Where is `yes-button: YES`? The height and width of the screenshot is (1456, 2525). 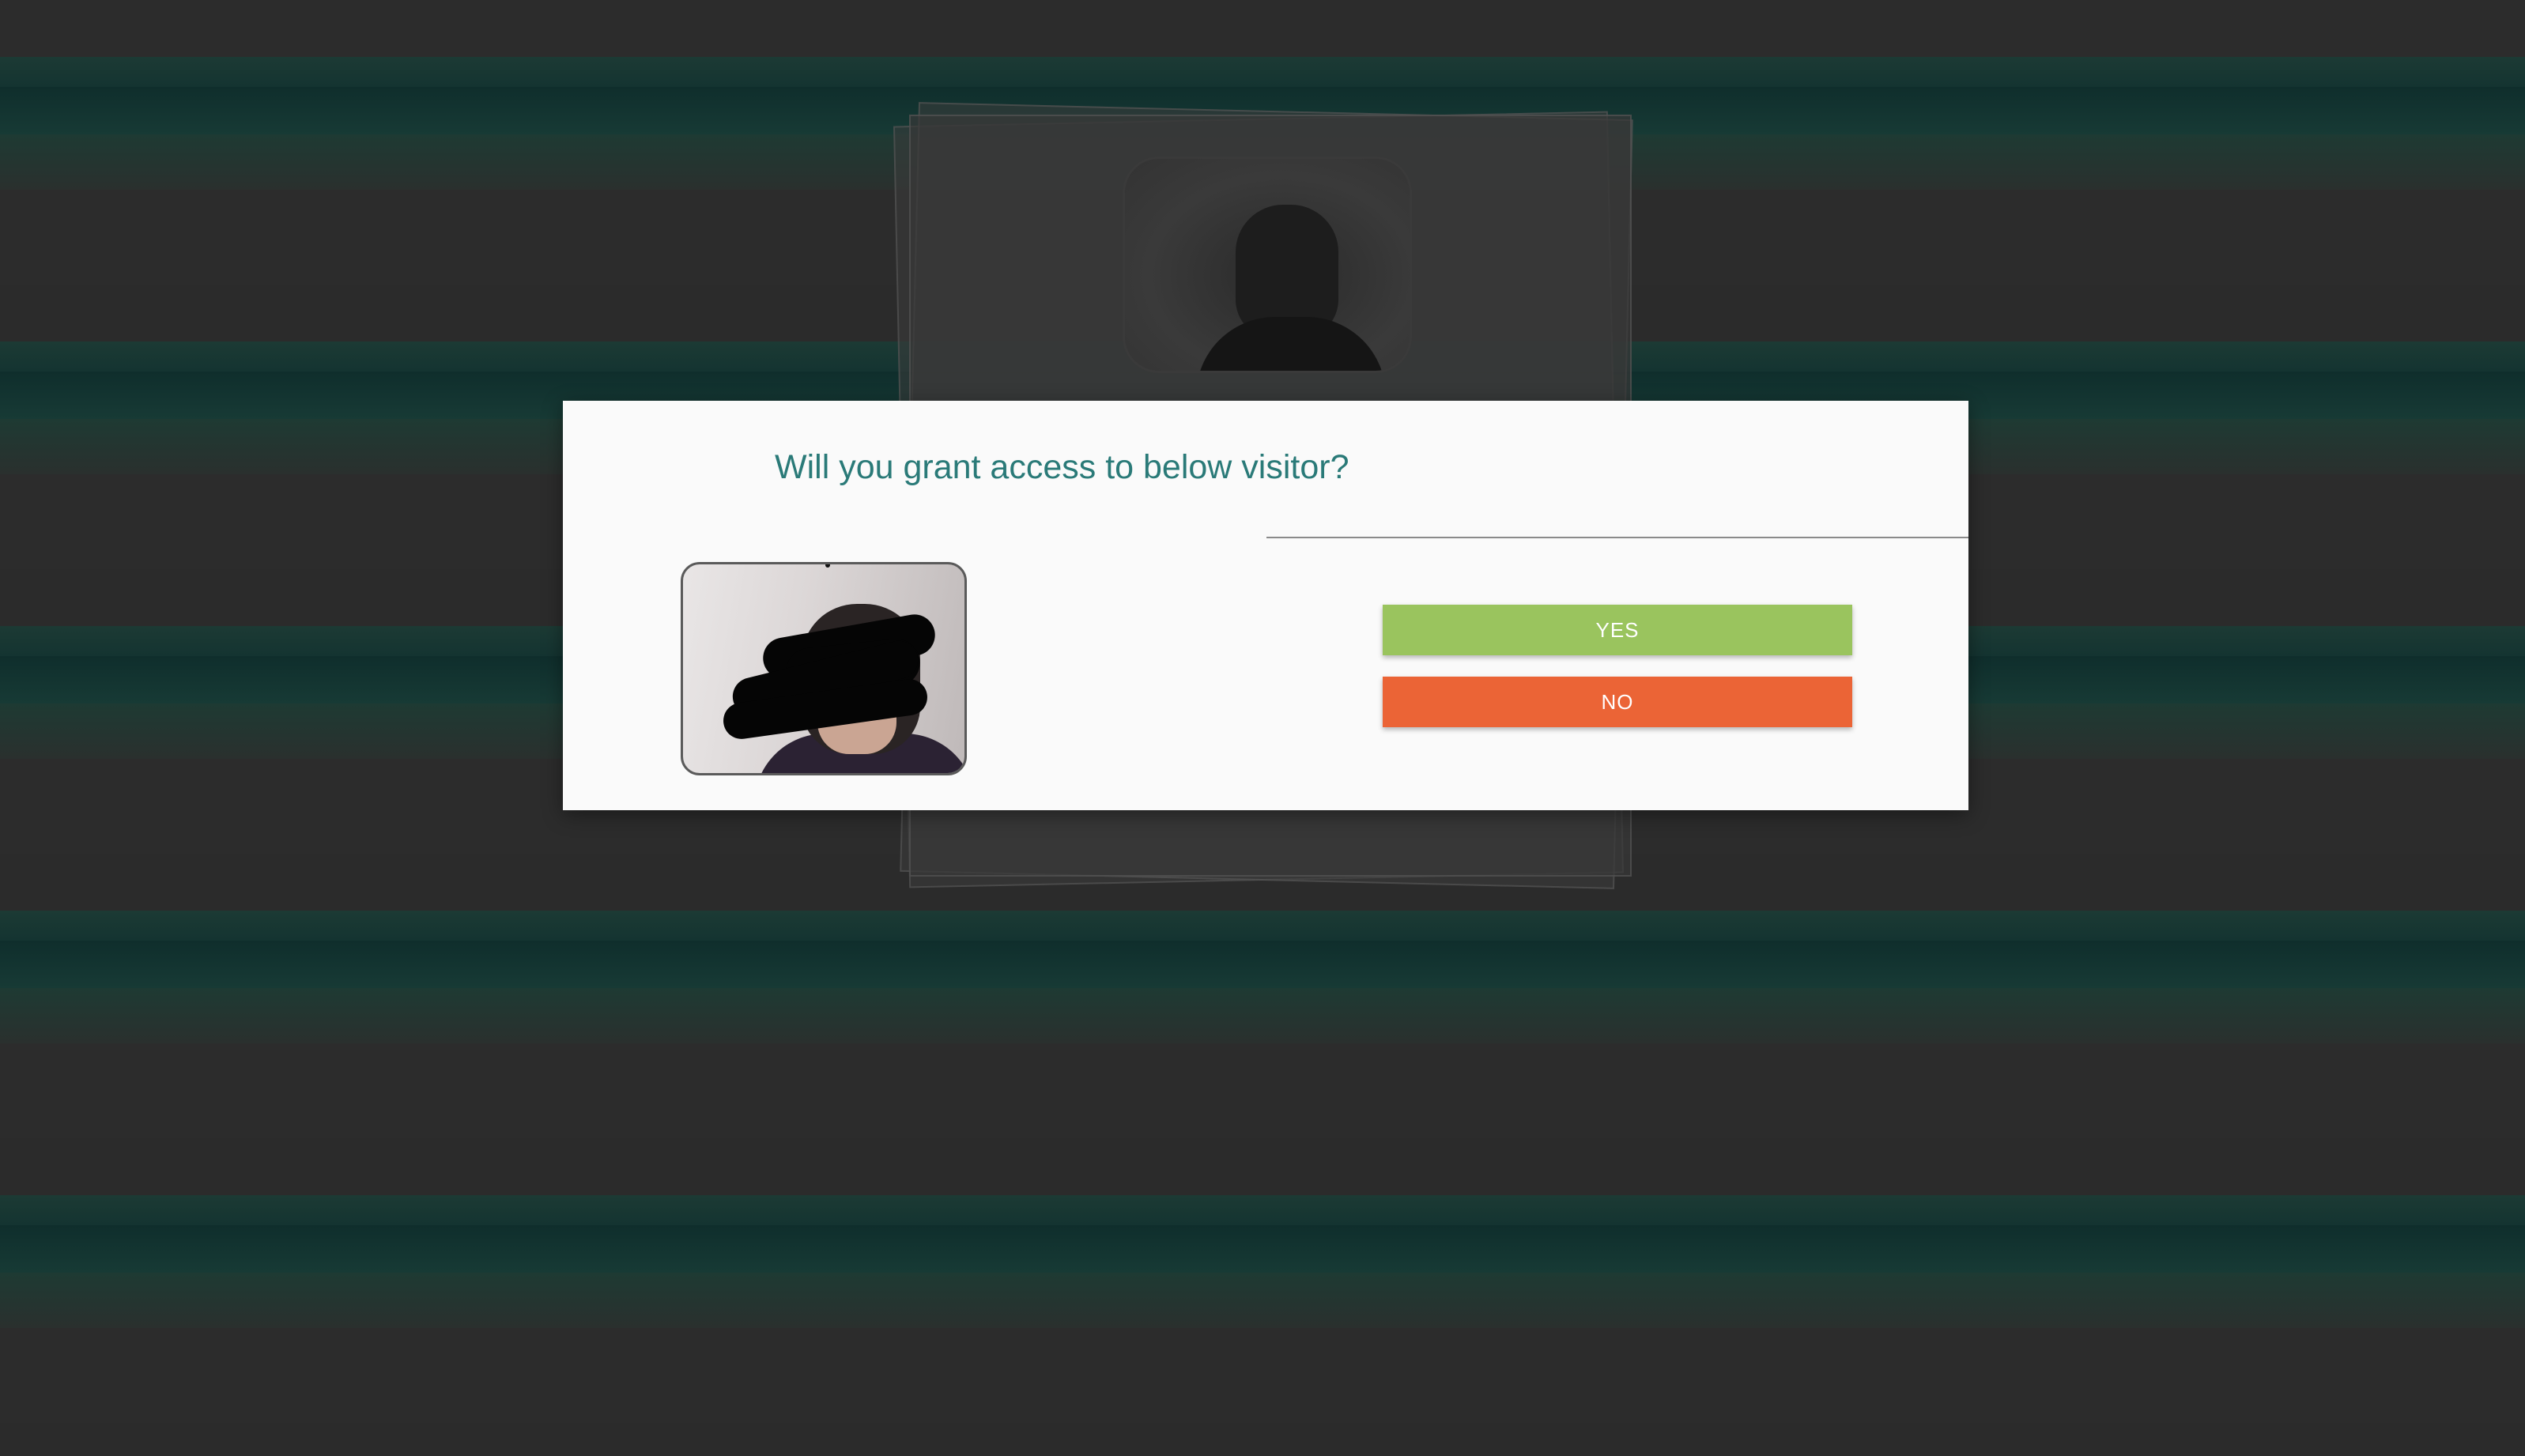
yes-button: YES is located at coordinates (1617, 630).